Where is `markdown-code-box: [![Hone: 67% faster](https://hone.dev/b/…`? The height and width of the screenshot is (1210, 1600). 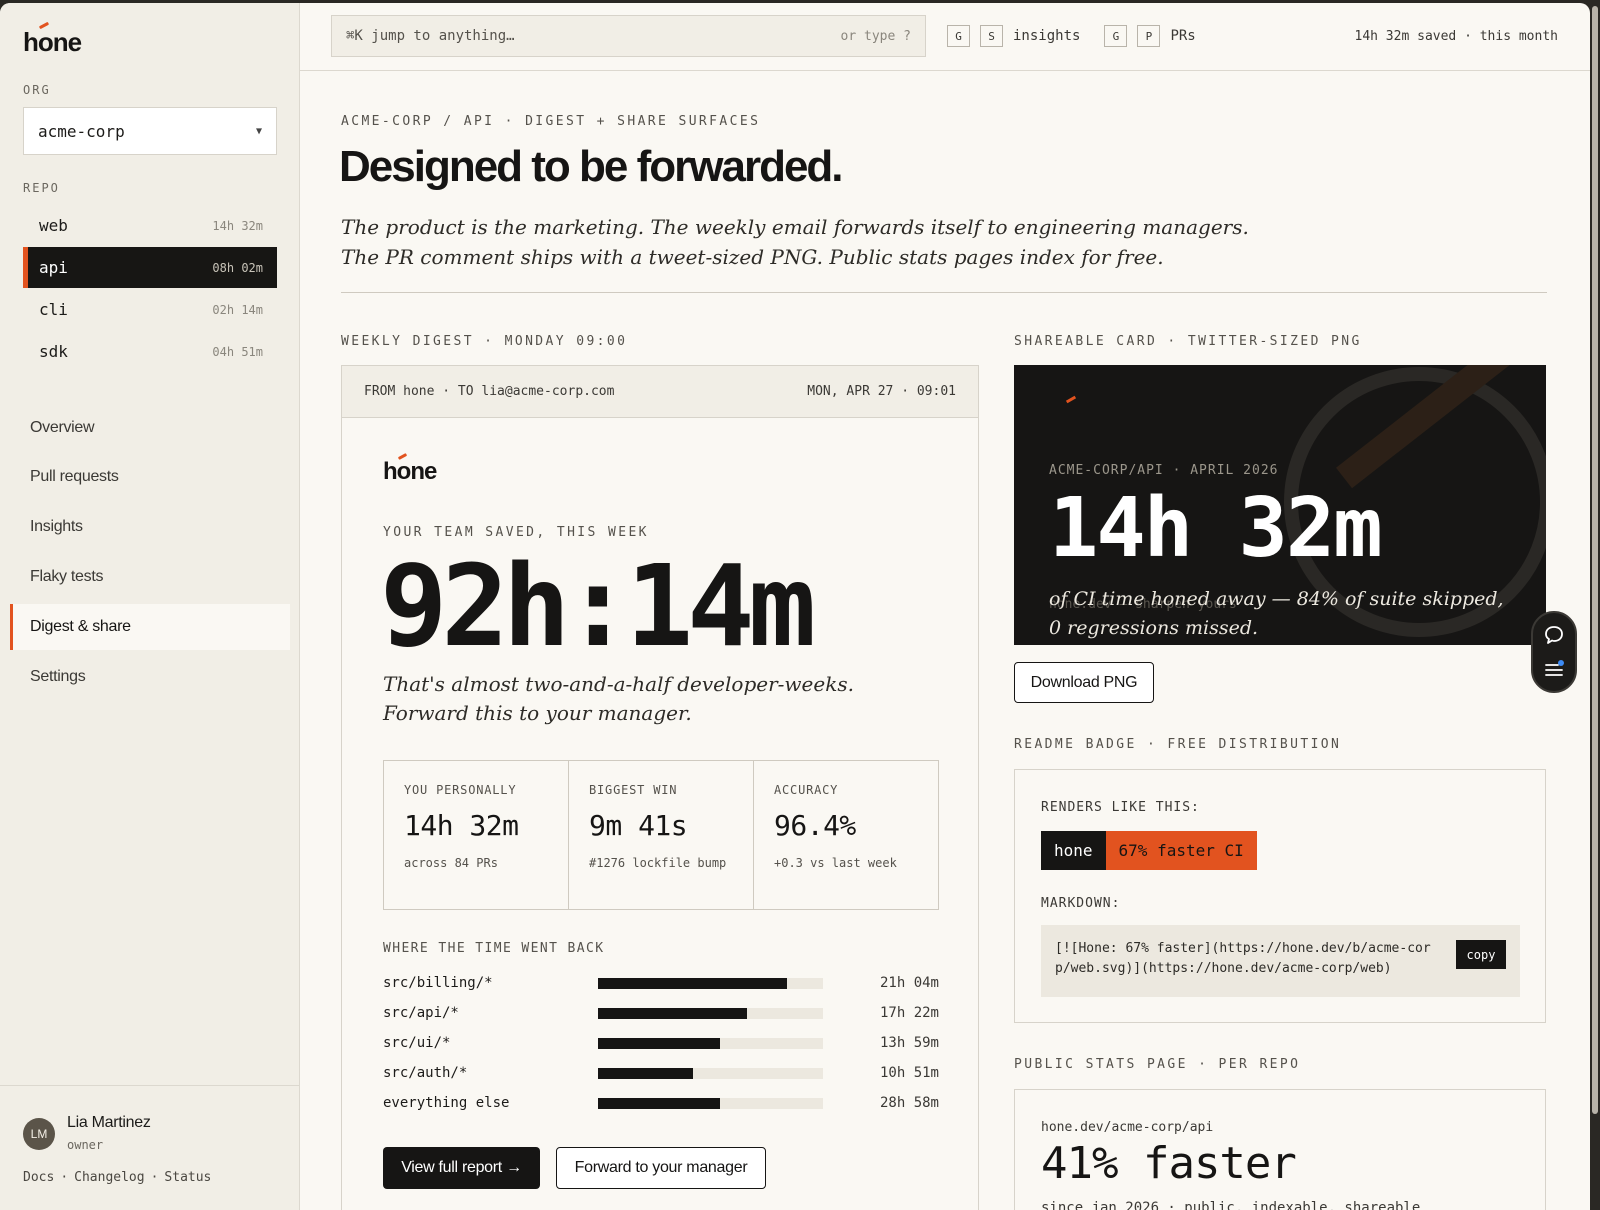 markdown-code-box: [![Hone: 67% faster](https://hone.dev/b/… is located at coordinates (1280, 961).